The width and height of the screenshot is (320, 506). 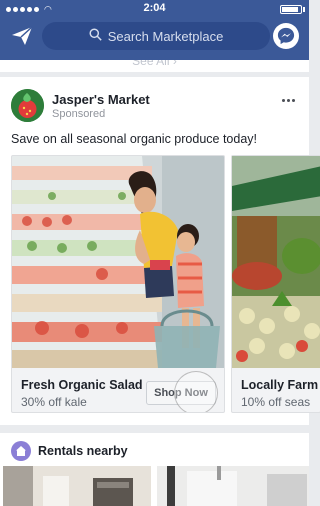 I want to click on product-subtitle: 30% off kale, so click(x=54, y=402).